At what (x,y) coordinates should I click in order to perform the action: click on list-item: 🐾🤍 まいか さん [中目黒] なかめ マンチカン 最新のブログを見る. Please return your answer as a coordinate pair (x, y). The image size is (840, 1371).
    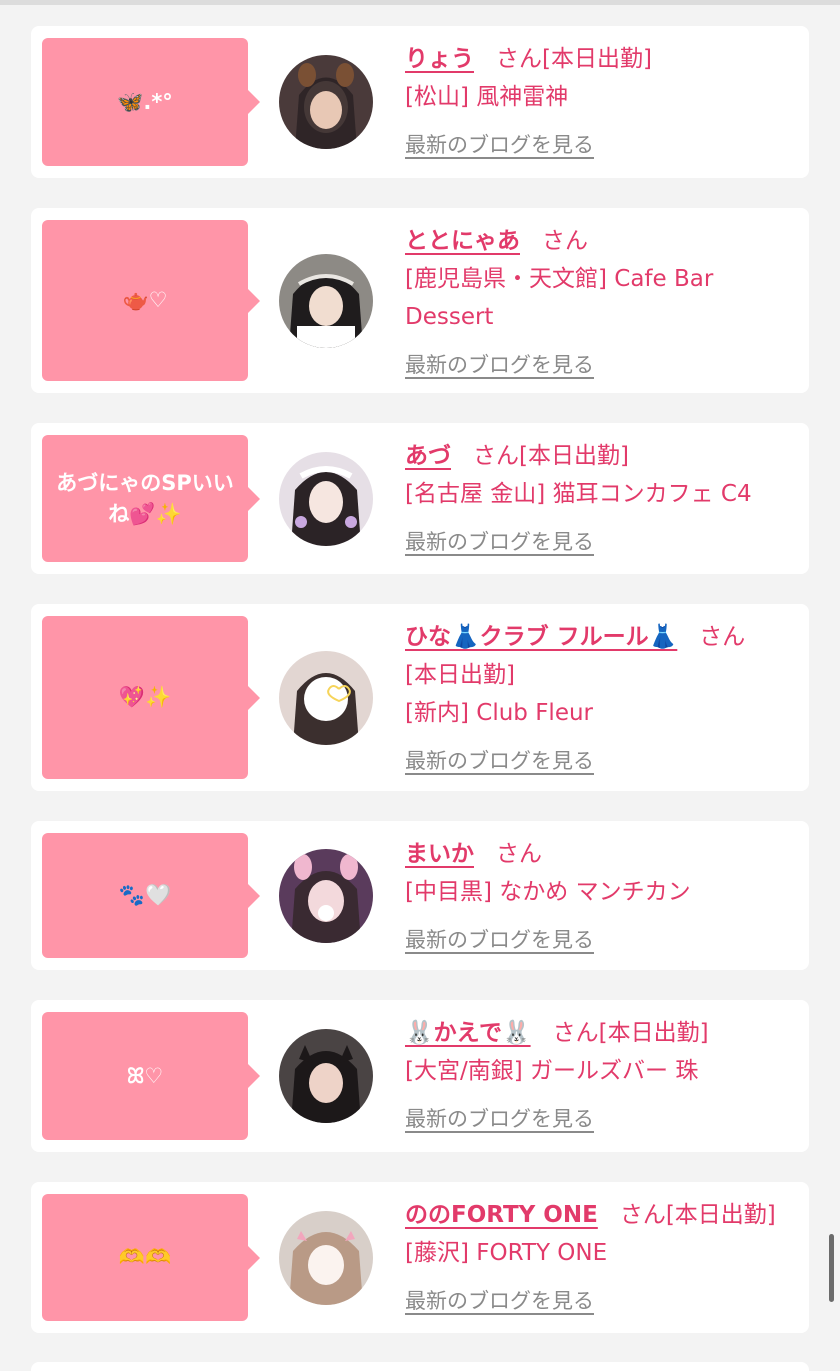
    Looking at the image, I should click on (420, 895).